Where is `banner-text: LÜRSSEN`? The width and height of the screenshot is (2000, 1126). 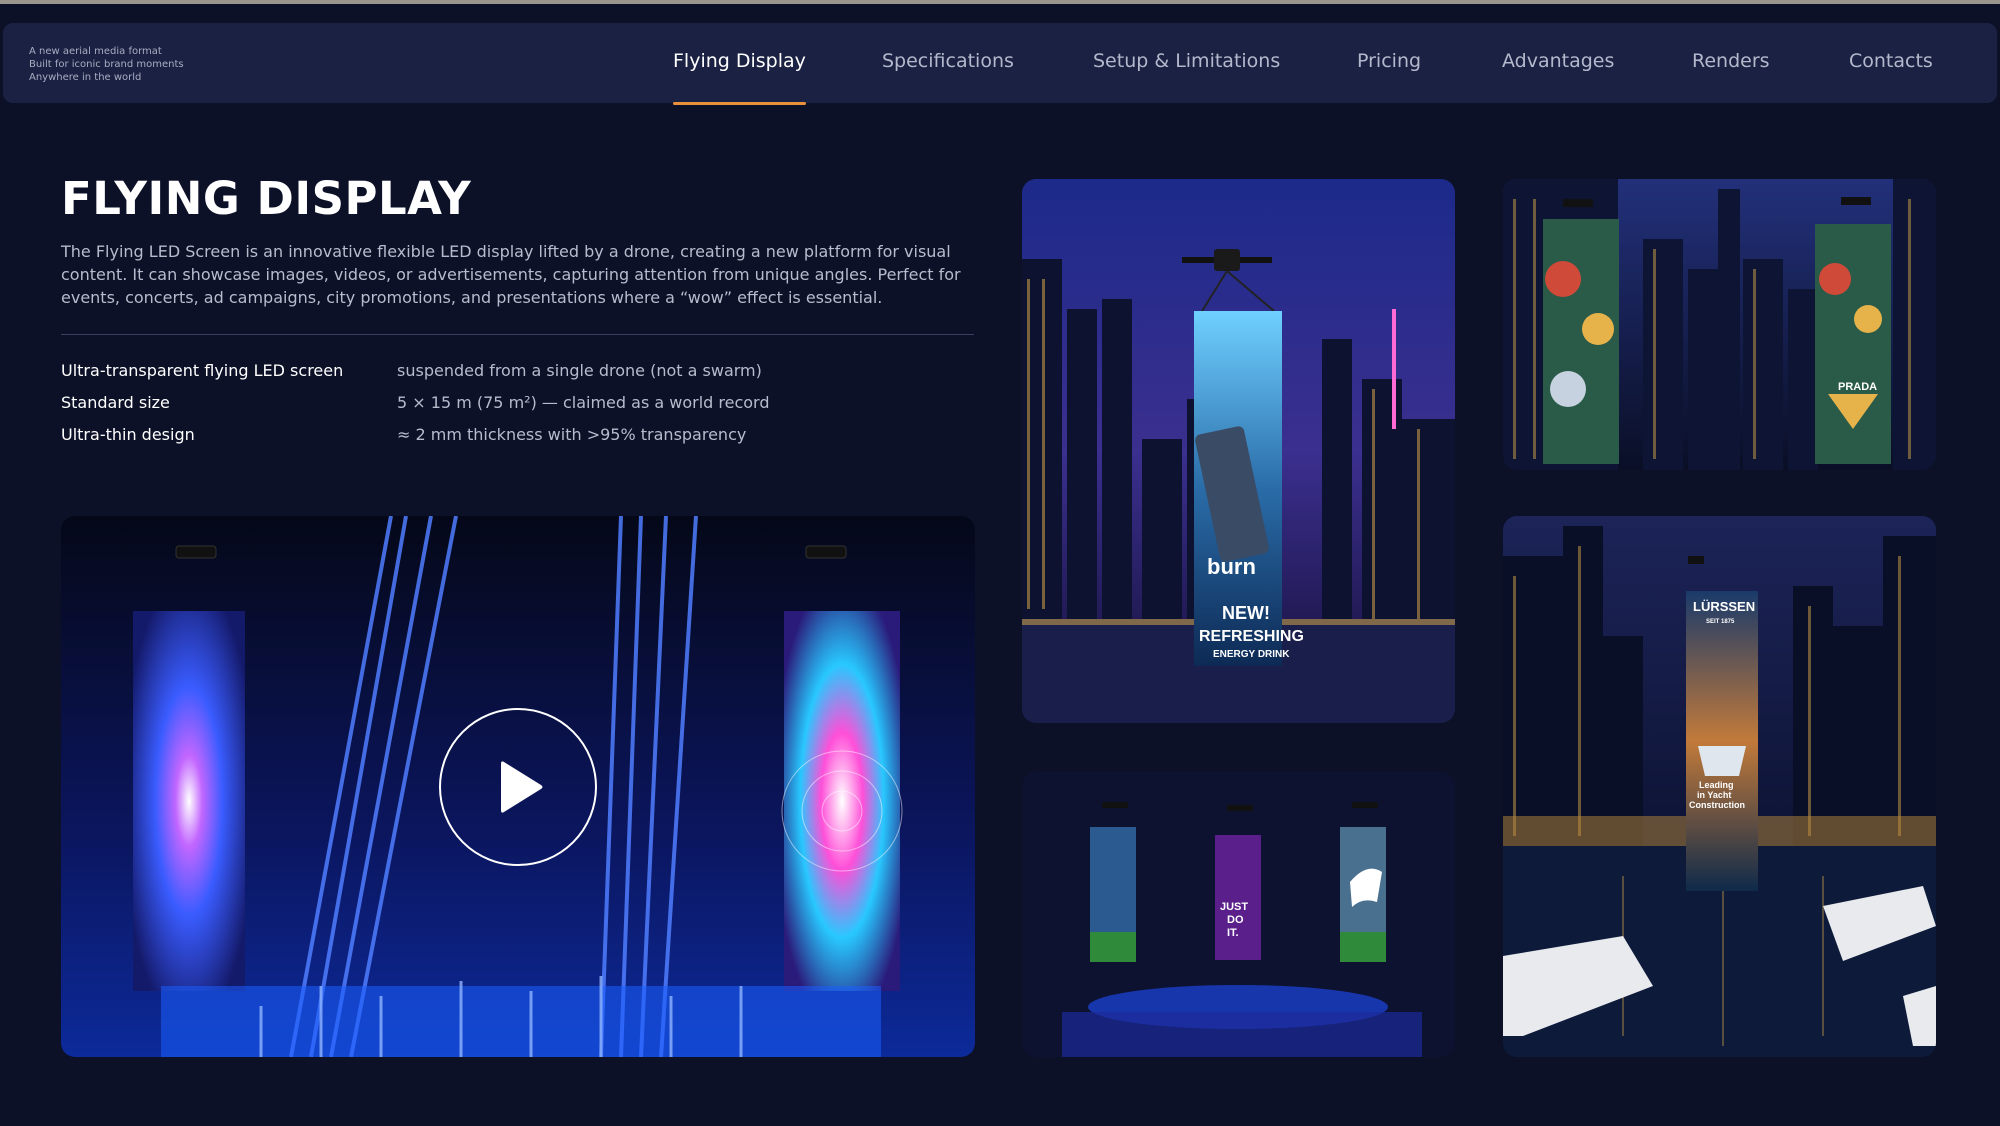 banner-text: LÜRSSEN is located at coordinates (1724, 606).